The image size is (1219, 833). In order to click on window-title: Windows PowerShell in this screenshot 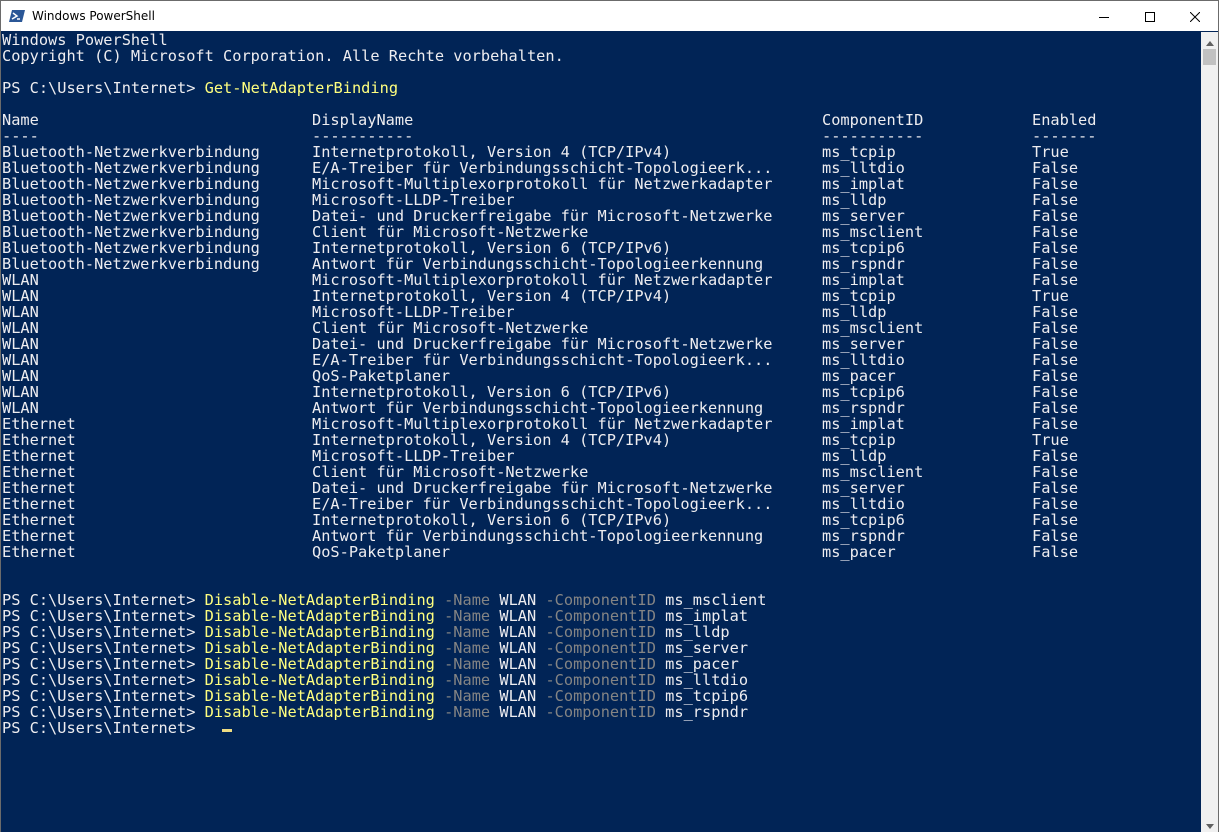, I will do `click(93, 16)`.